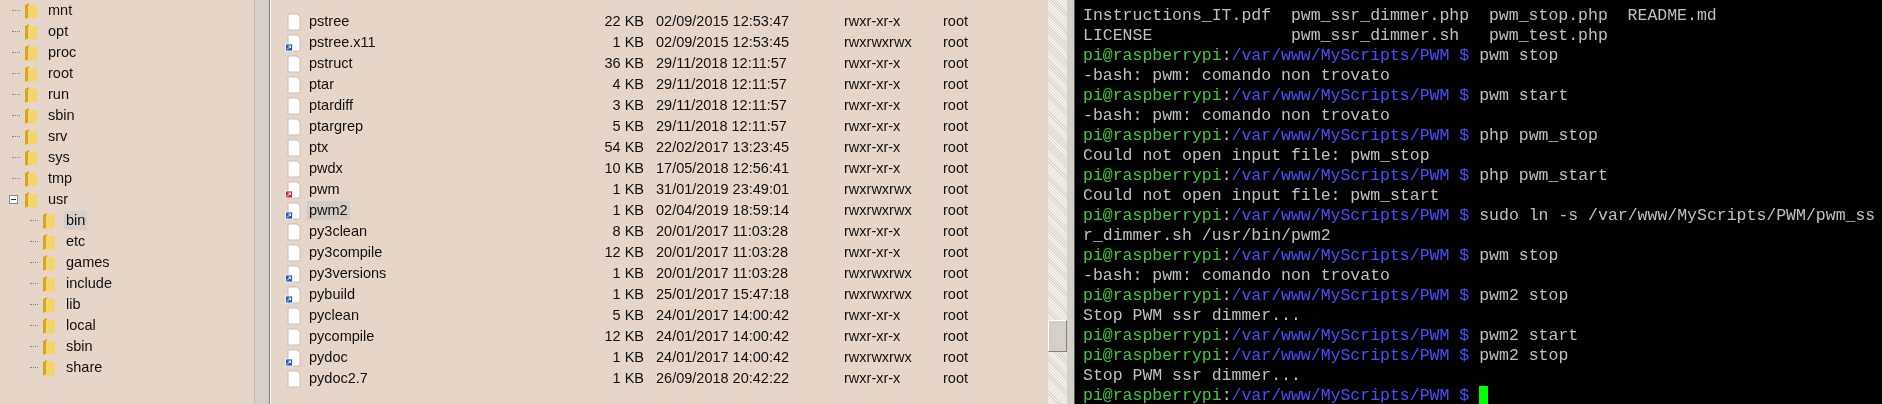  What do you see at coordinates (262, 202) in the screenshot?
I see `panel-splitter` at bounding box center [262, 202].